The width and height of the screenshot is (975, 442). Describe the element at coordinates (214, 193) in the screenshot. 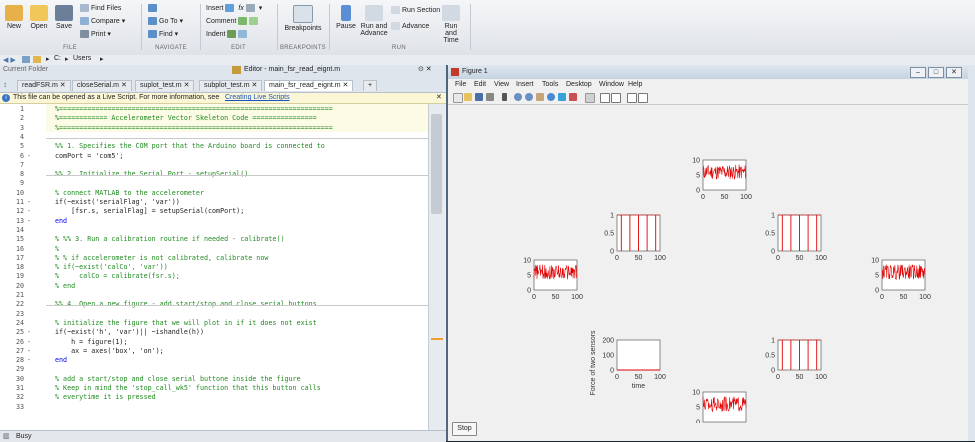

I see `code-line: 10 % connect MATLAB to the accelerometer` at that location.